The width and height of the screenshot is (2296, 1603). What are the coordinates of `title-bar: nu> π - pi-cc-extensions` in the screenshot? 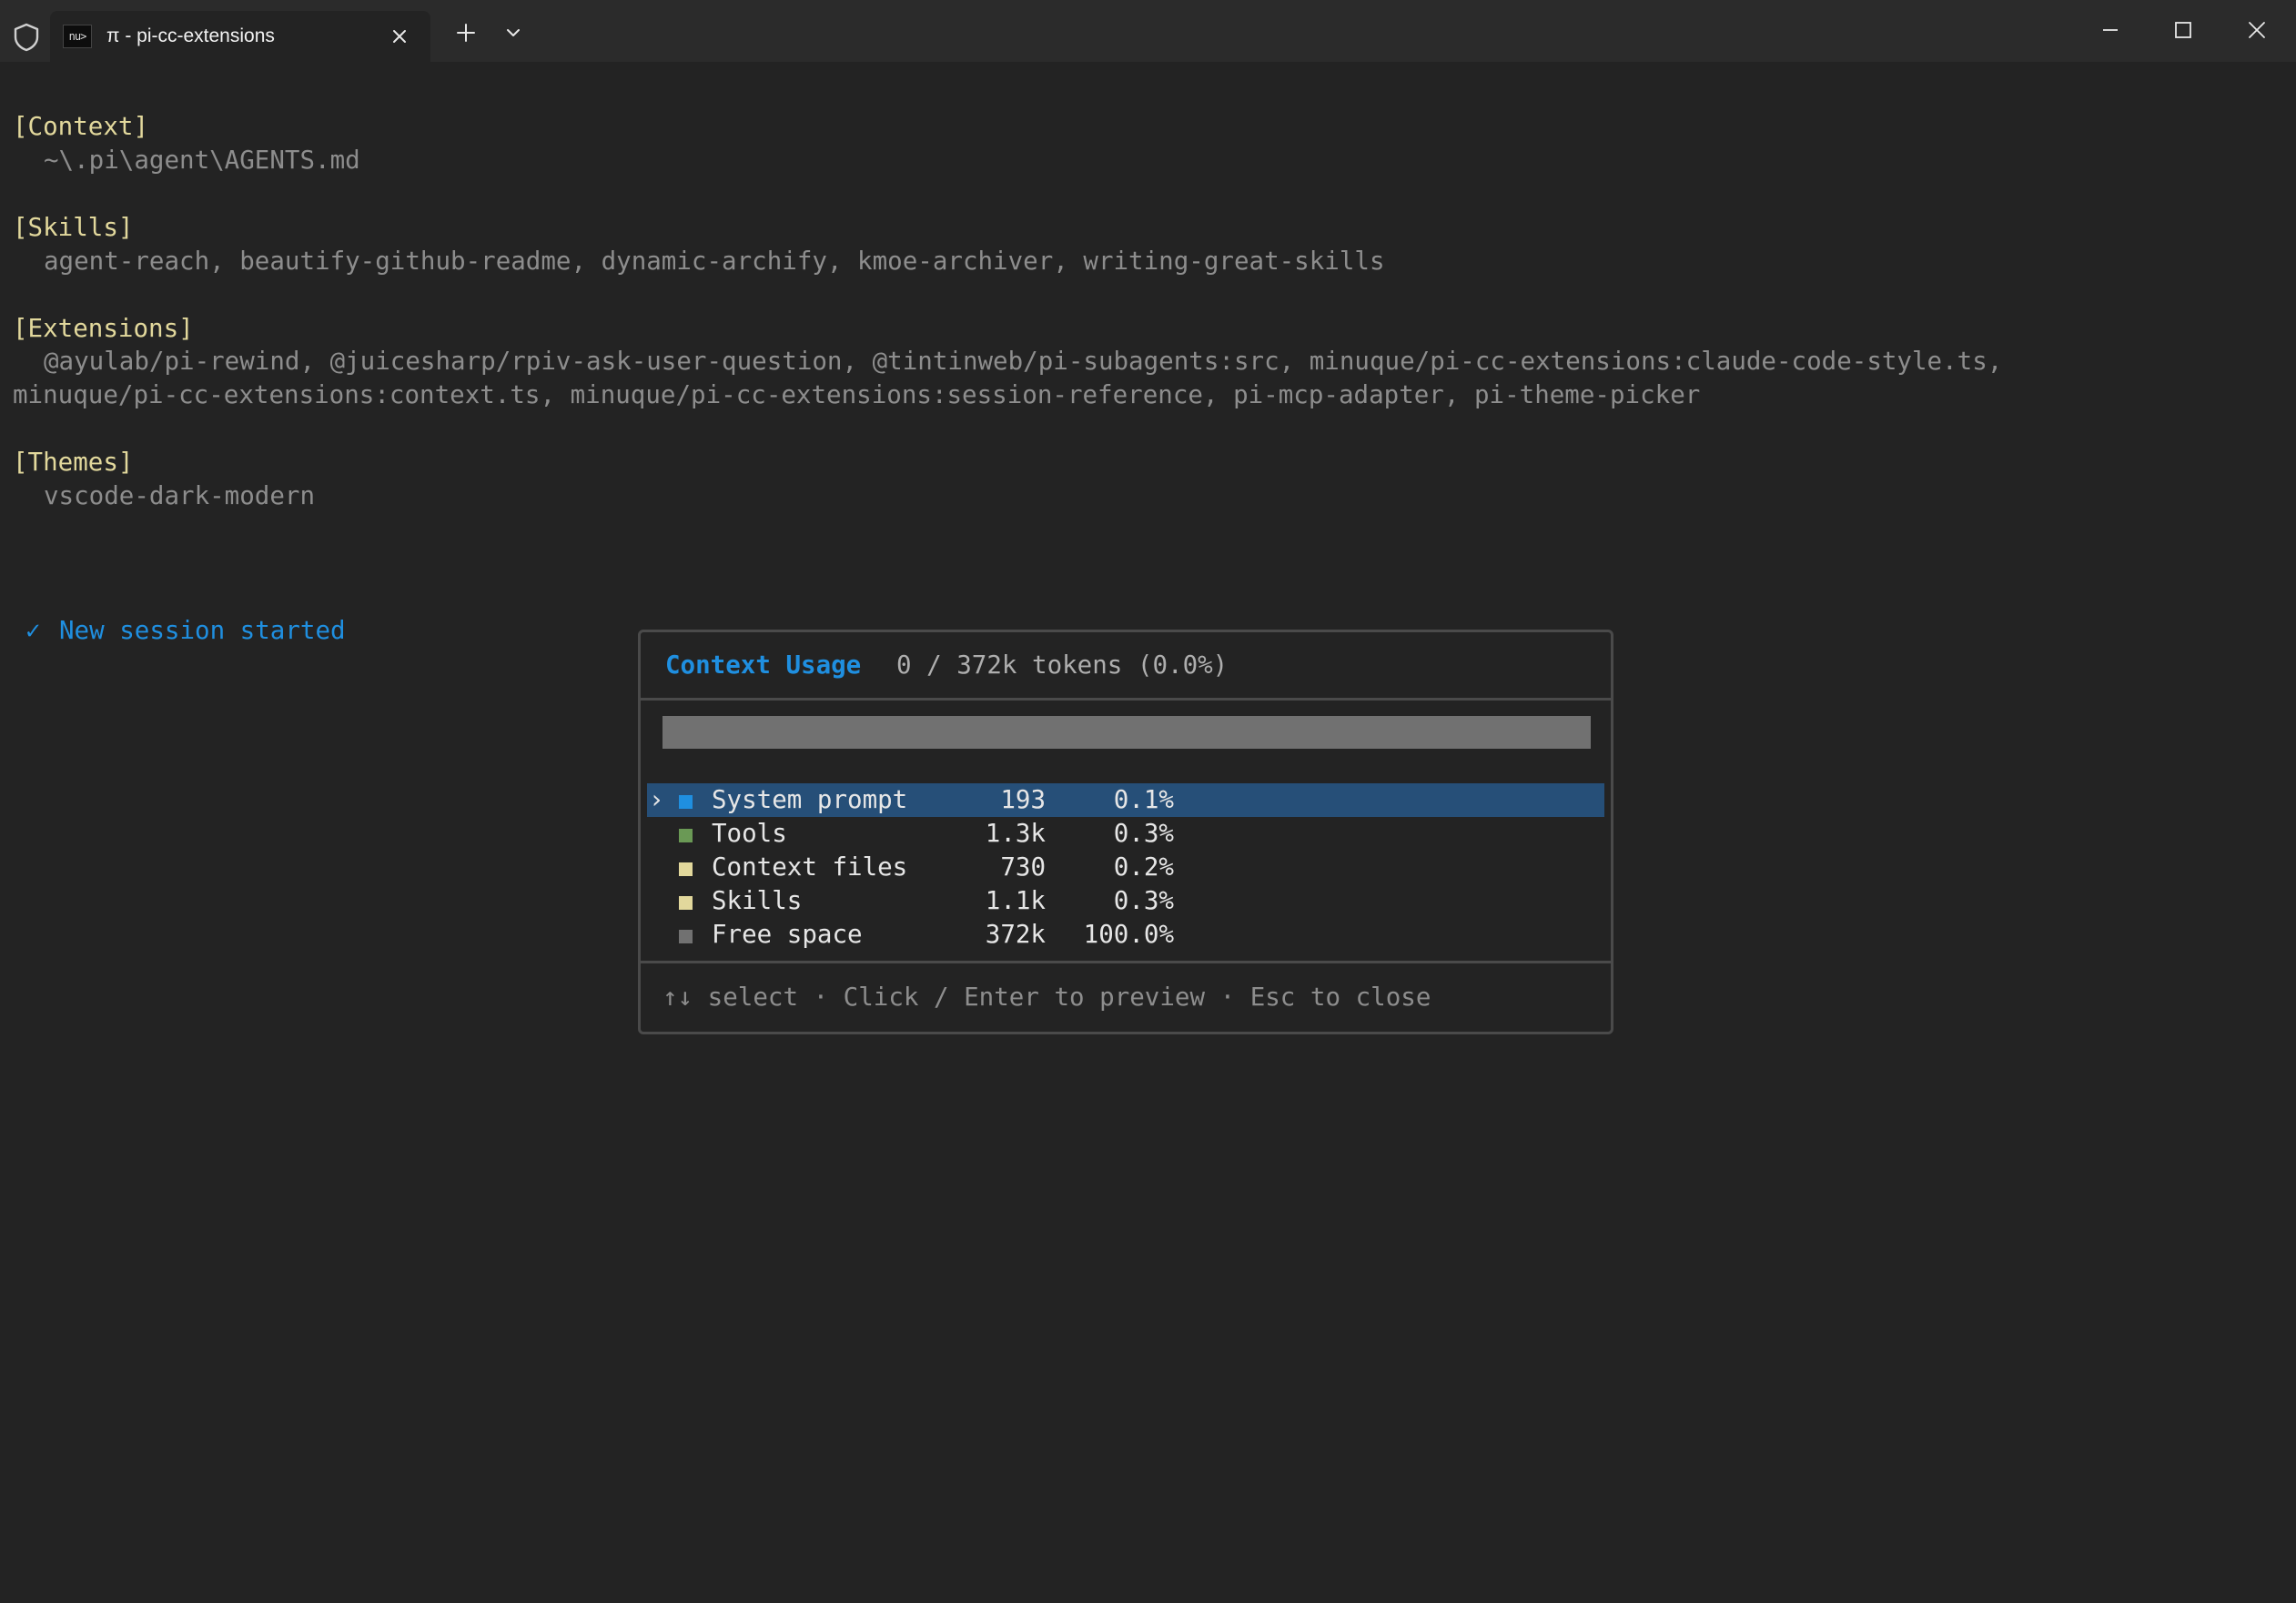 It's located at (1148, 31).